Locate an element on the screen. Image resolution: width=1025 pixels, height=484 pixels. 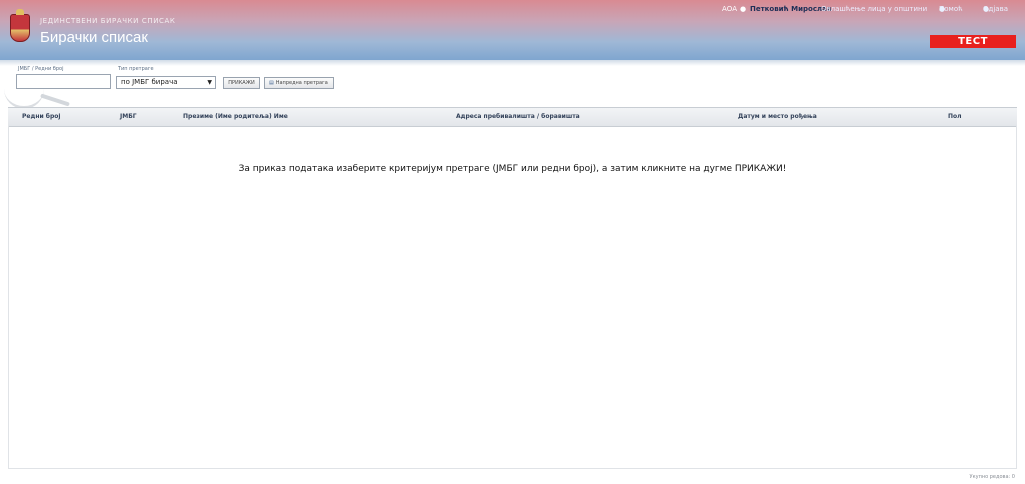
column-header-sex: Пол is located at coordinates (955, 116).